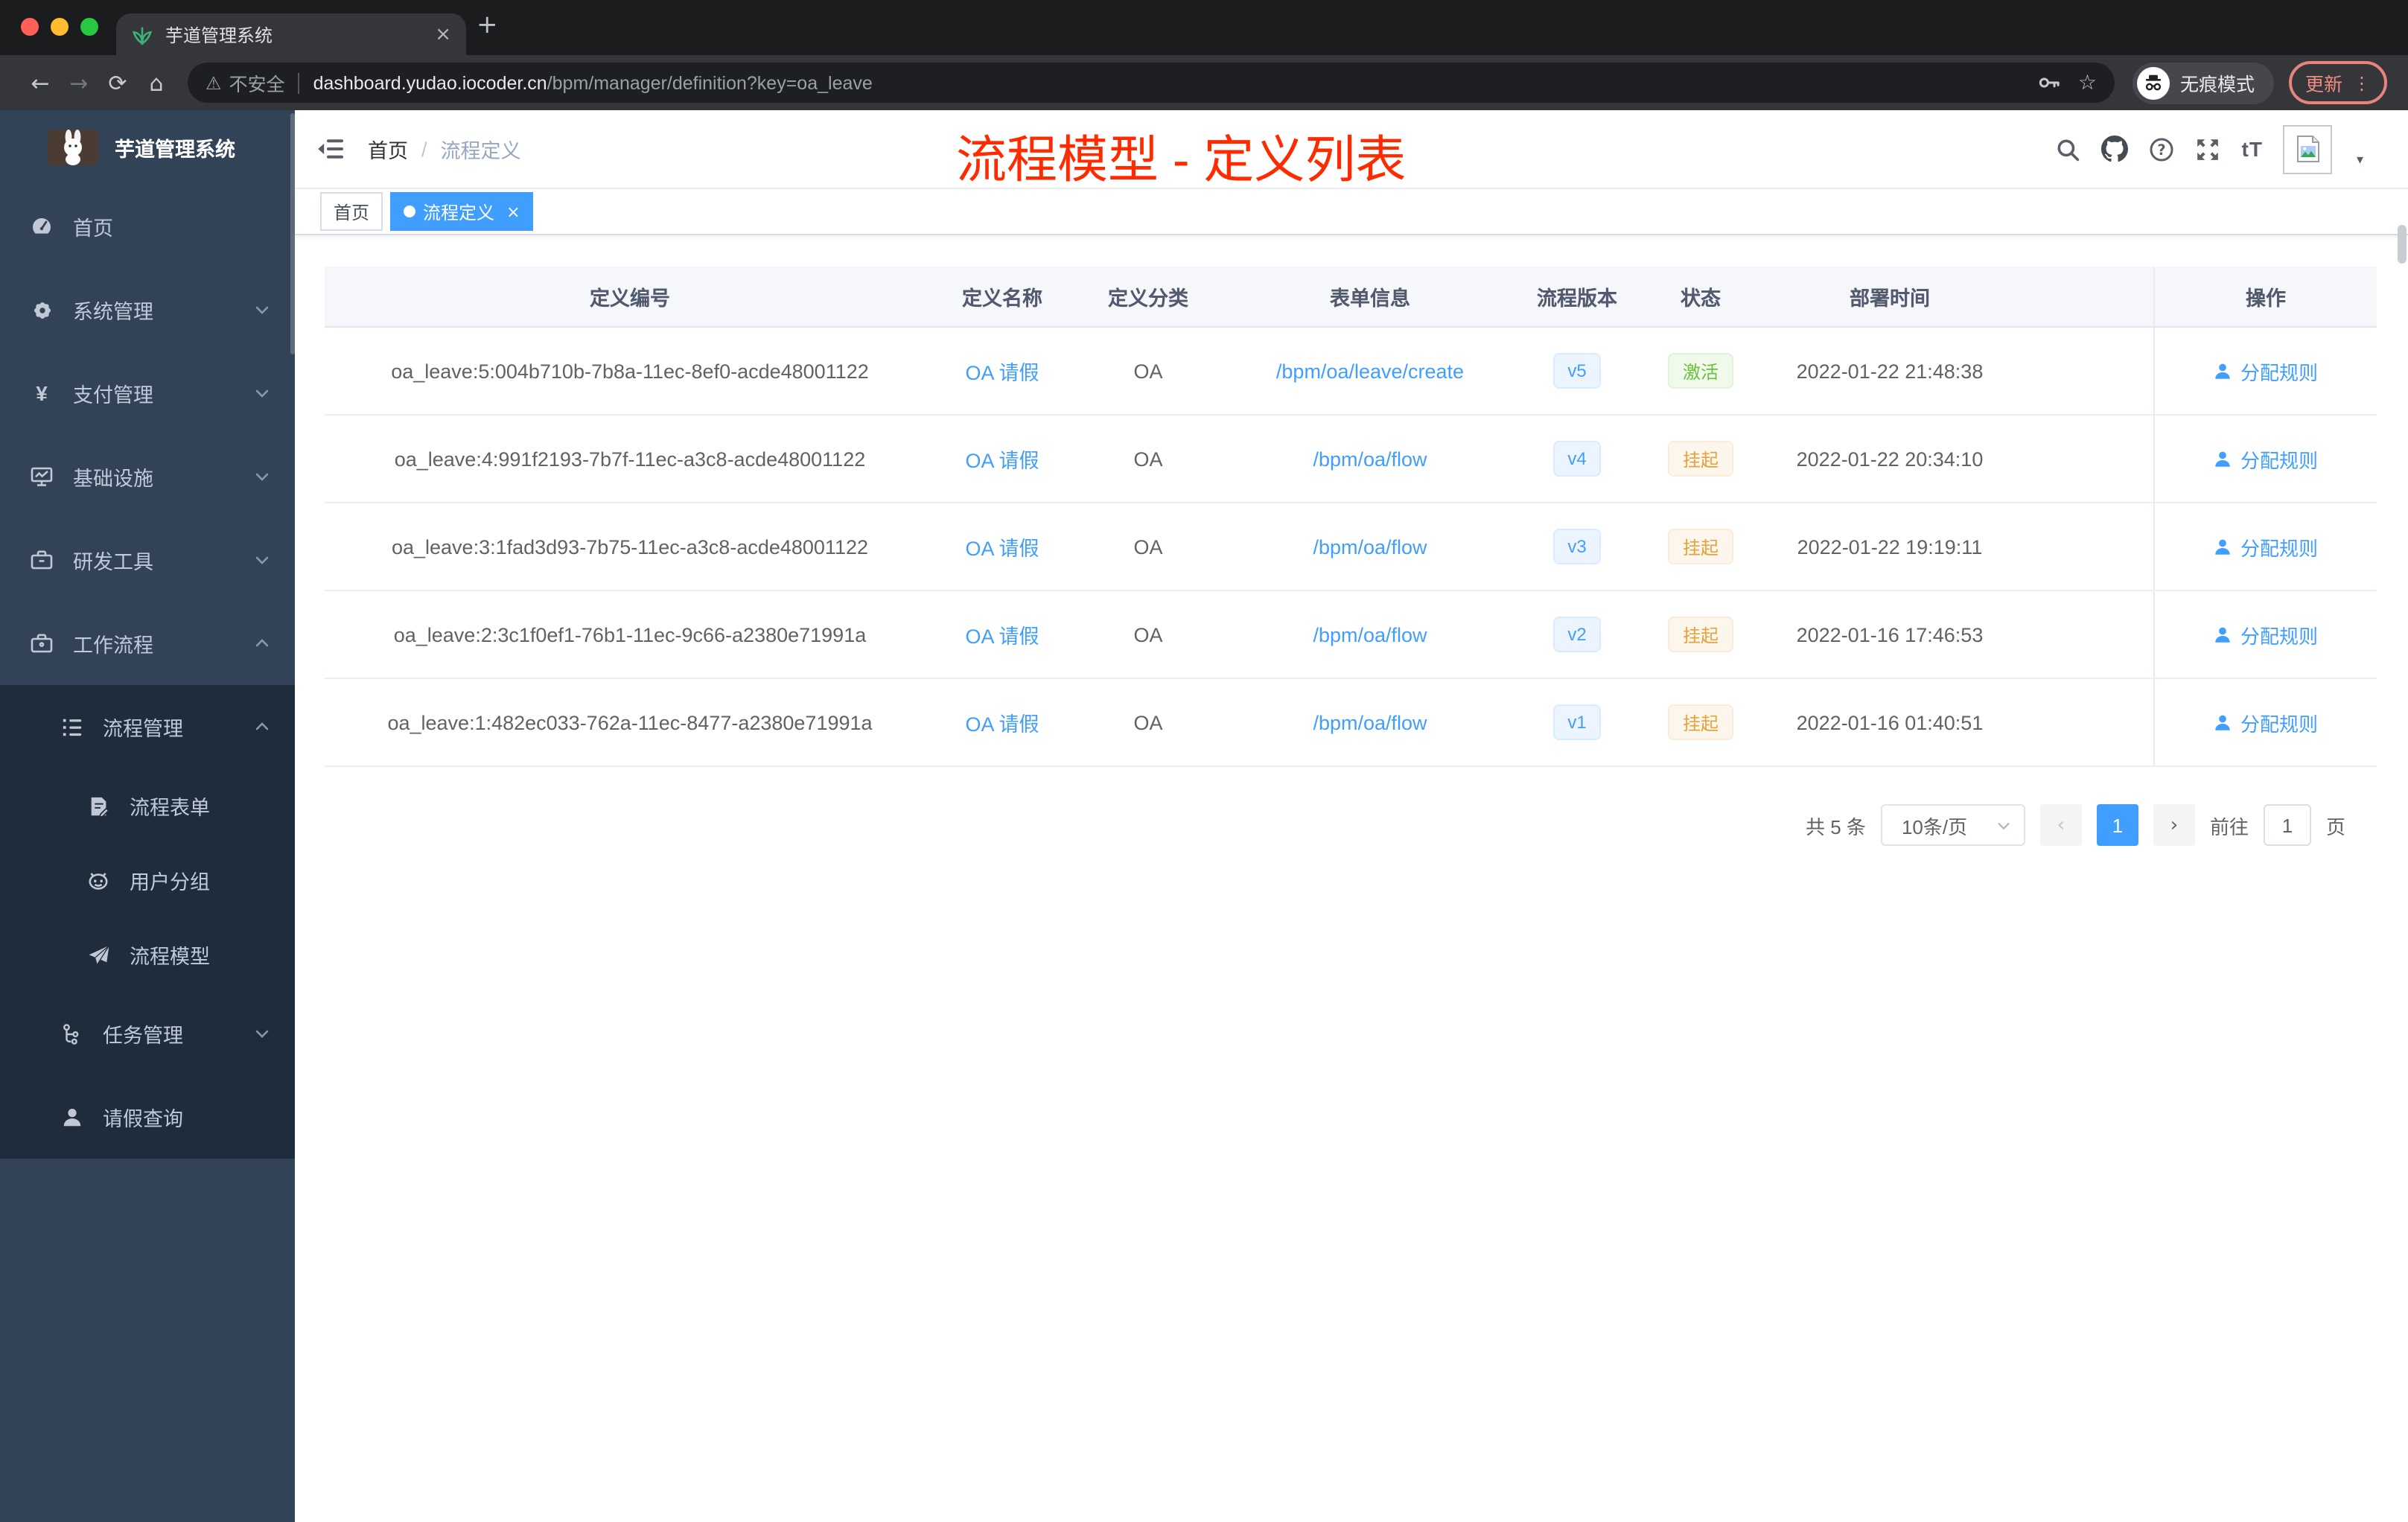 Image resolution: width=2408 pixels, height=1522 pixels. I want to click on zoom-window-button, so click(89, 27).